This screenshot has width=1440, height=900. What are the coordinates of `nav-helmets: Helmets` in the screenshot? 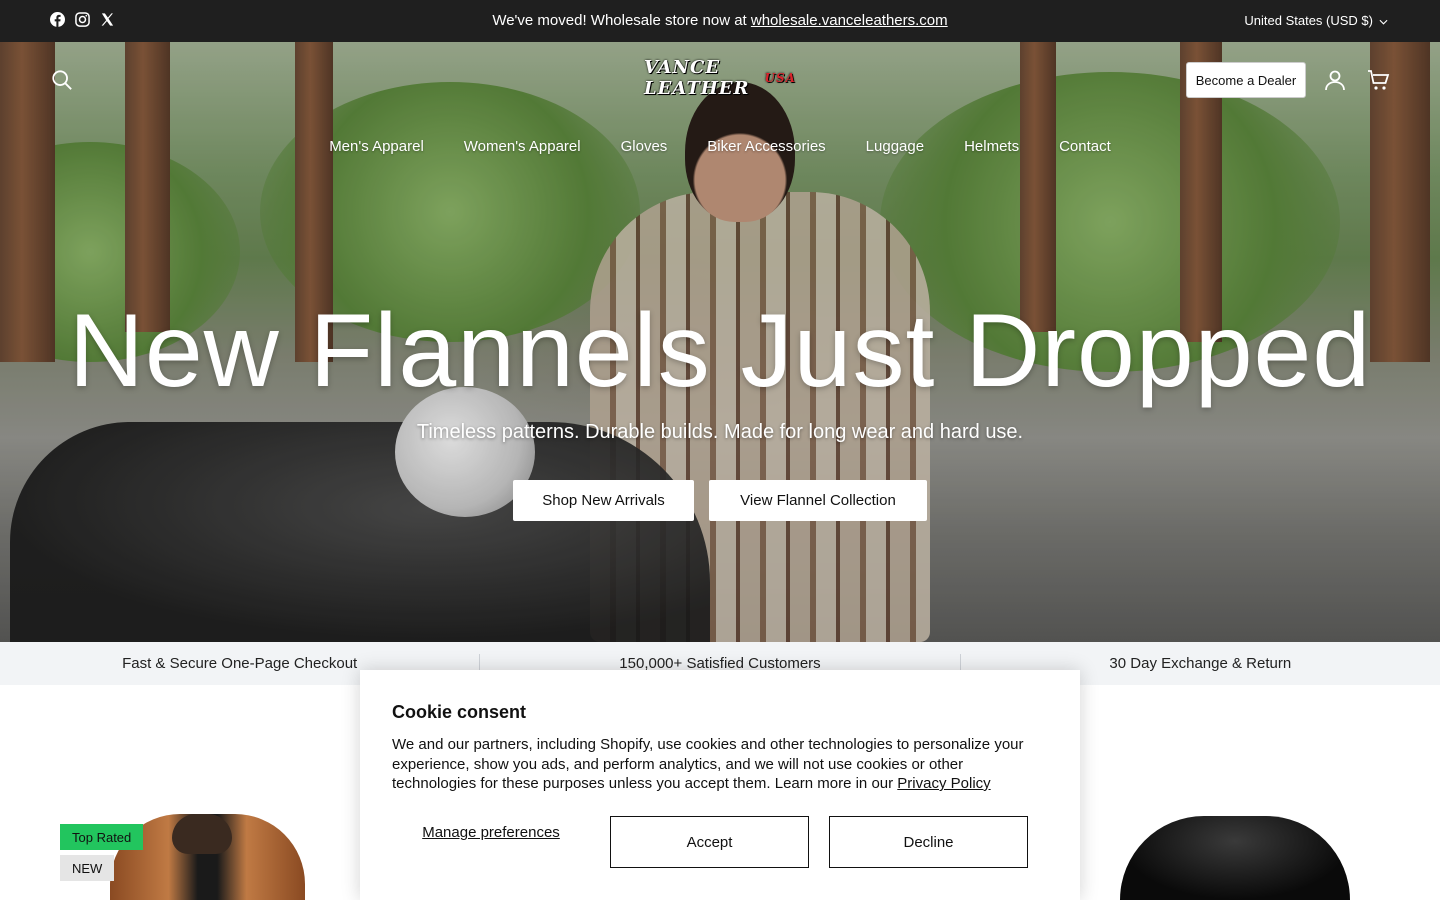 It's located at (991, 146).